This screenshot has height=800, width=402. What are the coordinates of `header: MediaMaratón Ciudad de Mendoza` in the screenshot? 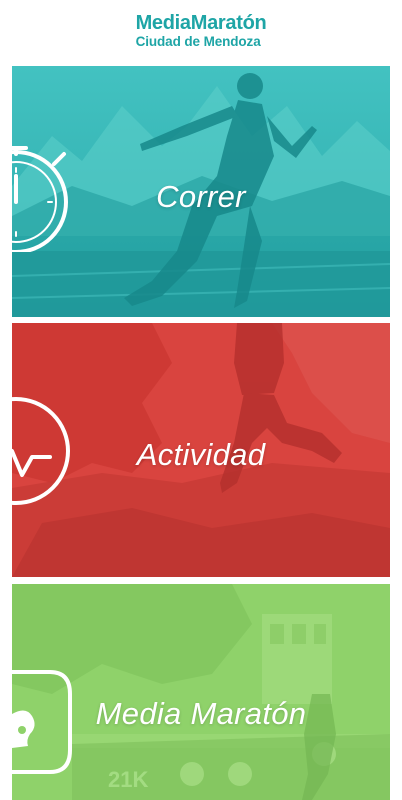 It's located at (201, 31).